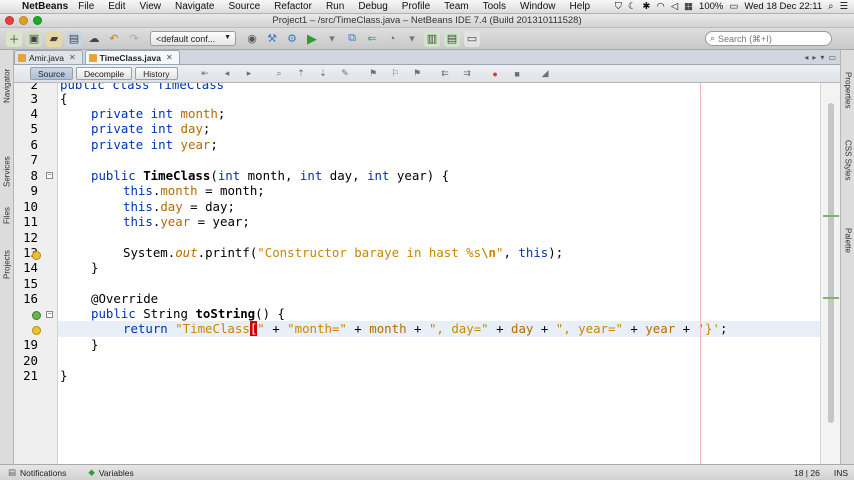 The width and height of the screenshot is (854, 480). Describe the element at coordinates (494, 6) in the screenshot. I see `menu-tools: Tools` at that location.